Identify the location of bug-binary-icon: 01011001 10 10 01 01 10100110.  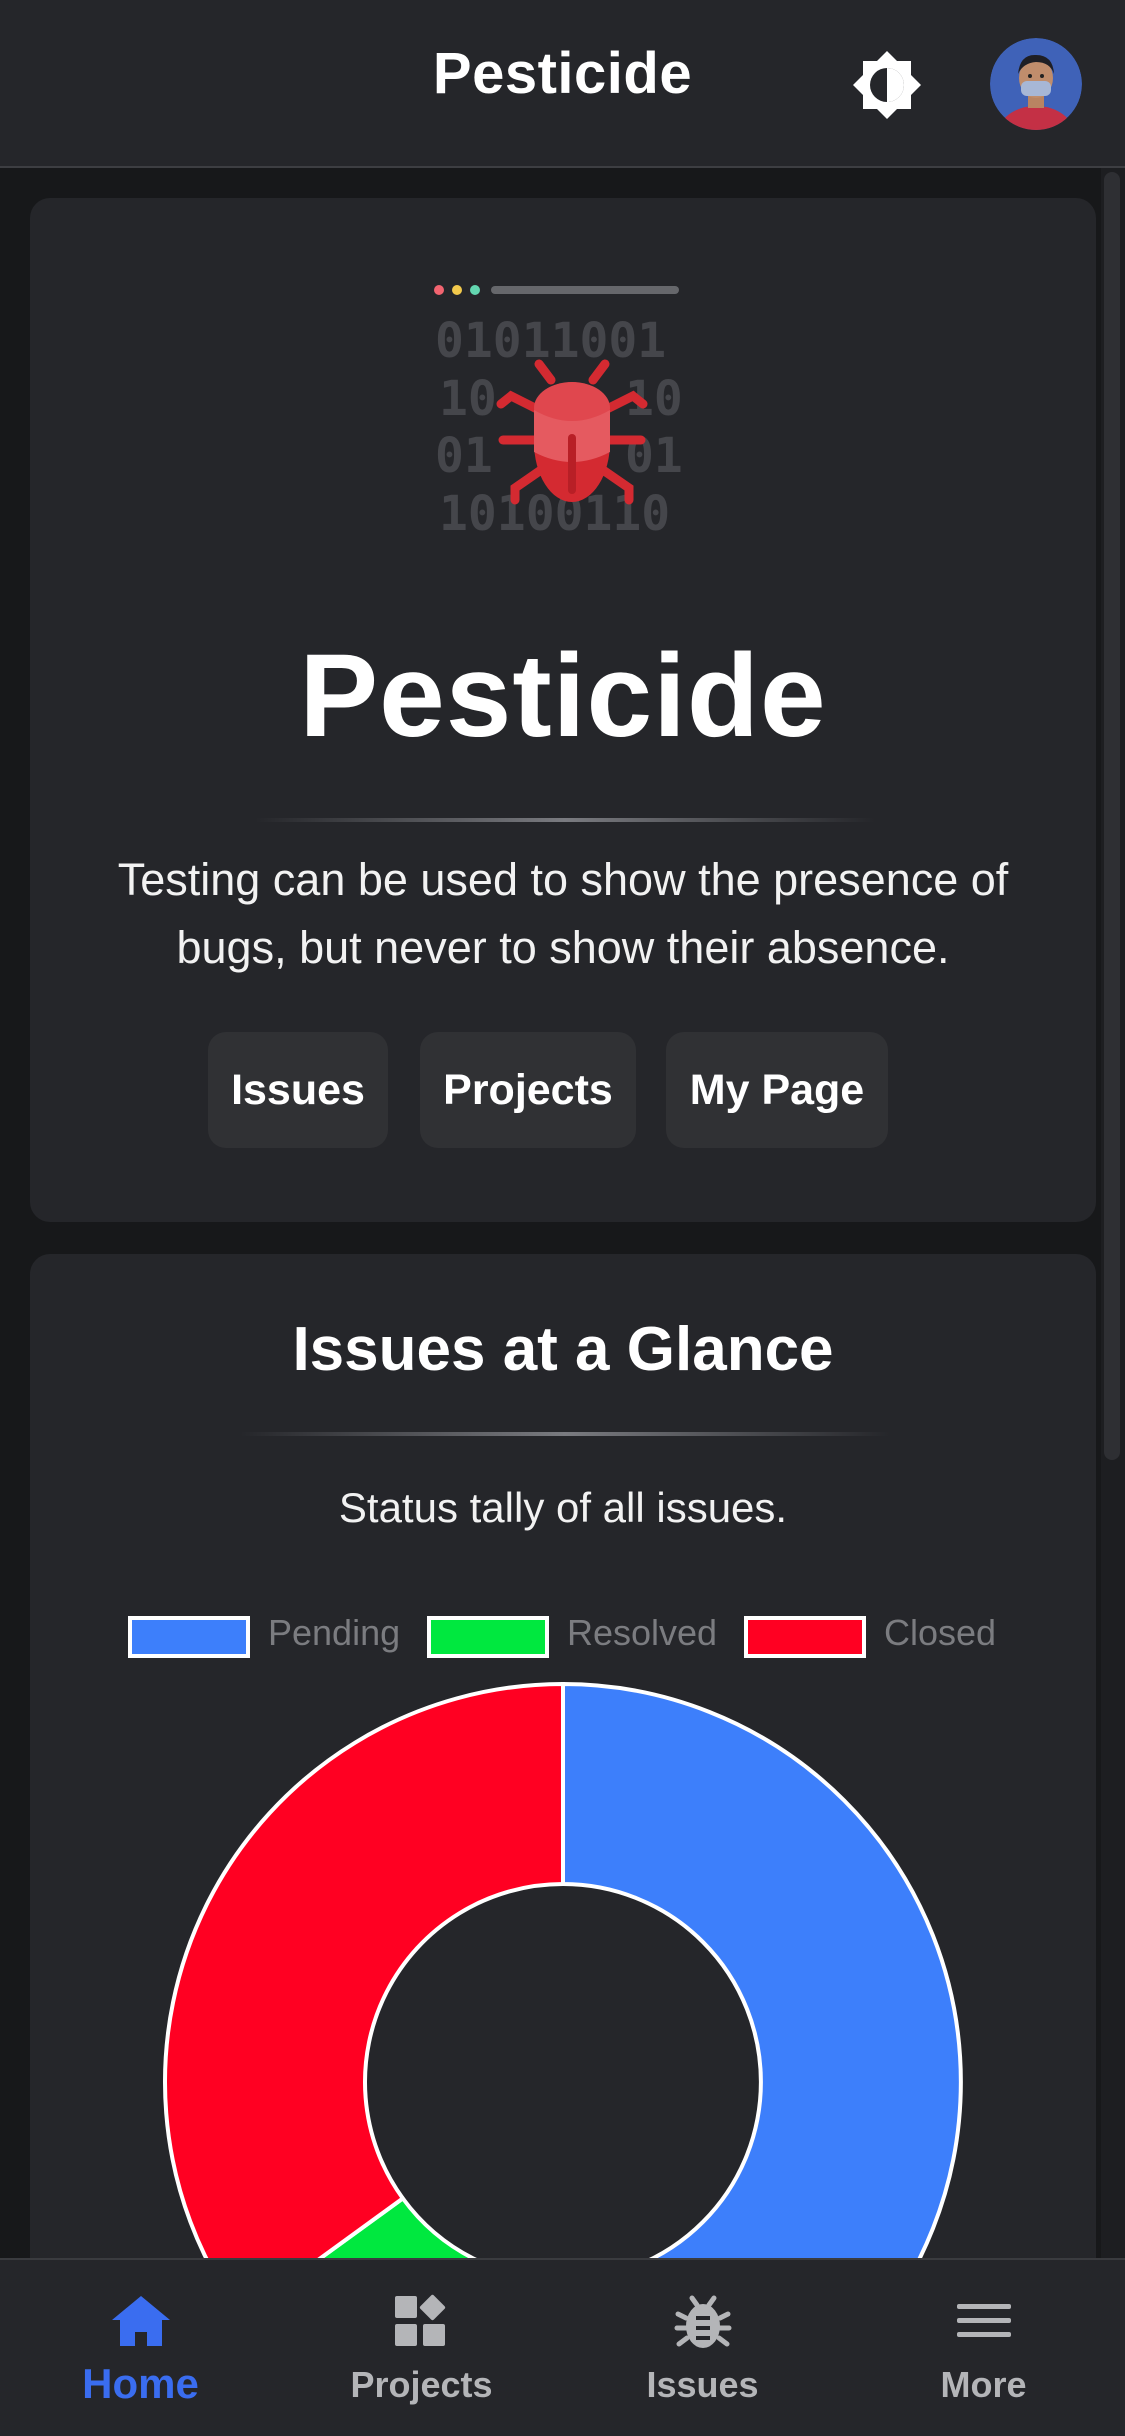
(578, 417).